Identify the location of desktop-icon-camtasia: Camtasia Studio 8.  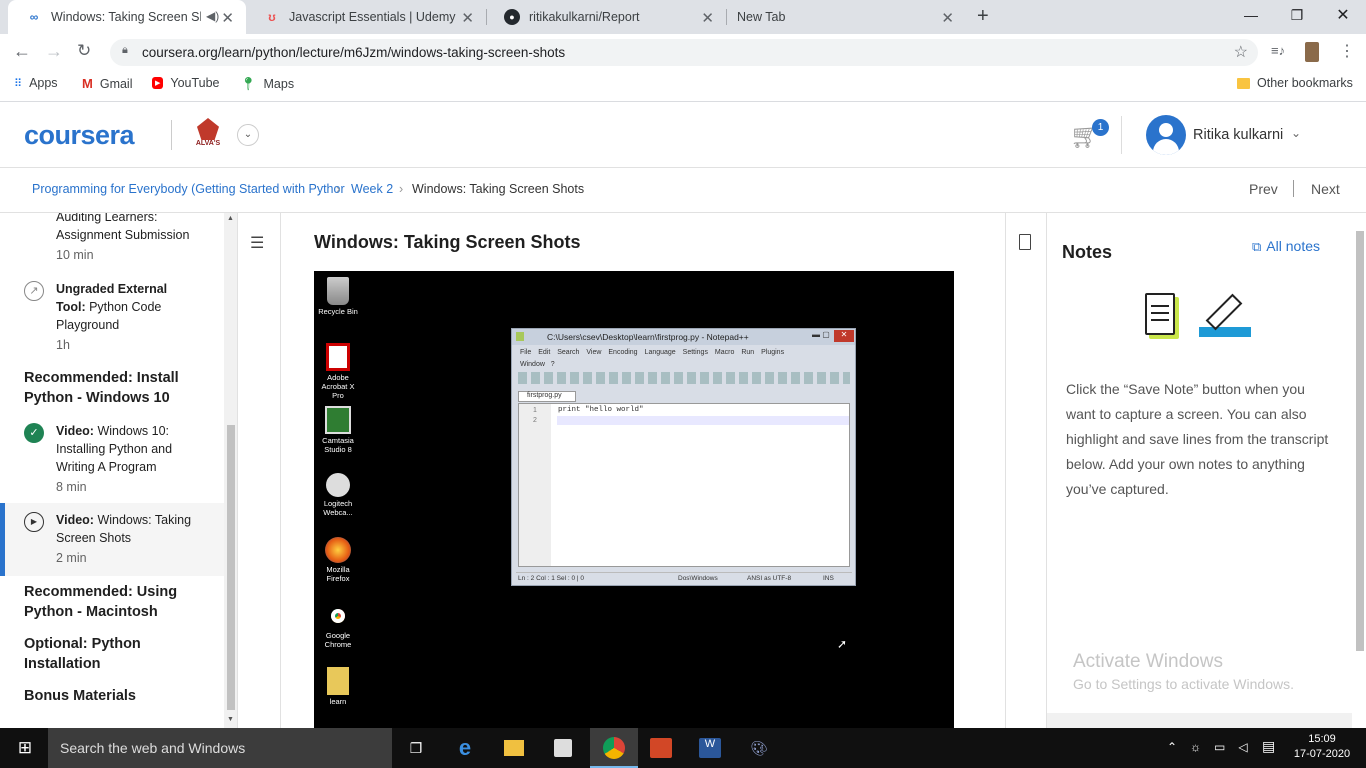
(338, 430).